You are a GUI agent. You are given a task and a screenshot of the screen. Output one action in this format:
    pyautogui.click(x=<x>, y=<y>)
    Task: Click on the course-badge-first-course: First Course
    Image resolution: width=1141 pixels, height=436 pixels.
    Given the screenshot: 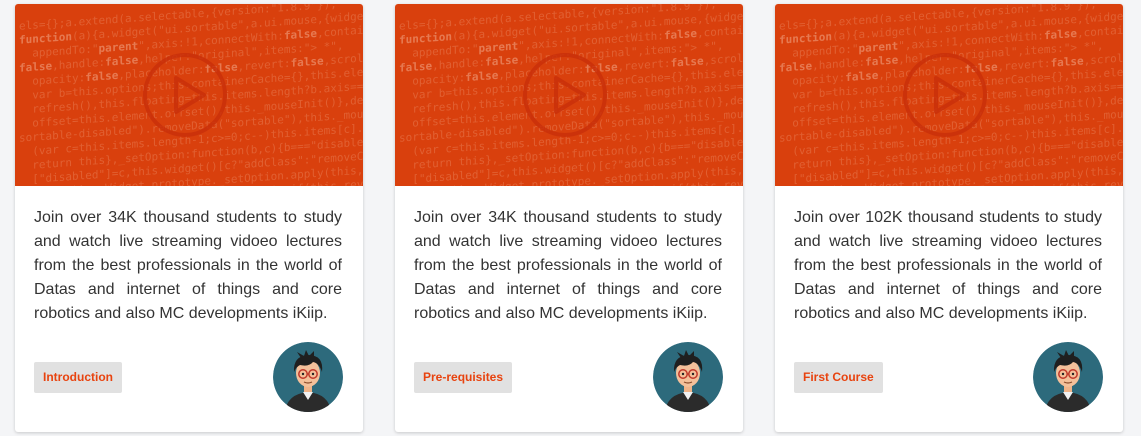 What is the action you would take?
    pyautogui.click(x=838, y=377)
    